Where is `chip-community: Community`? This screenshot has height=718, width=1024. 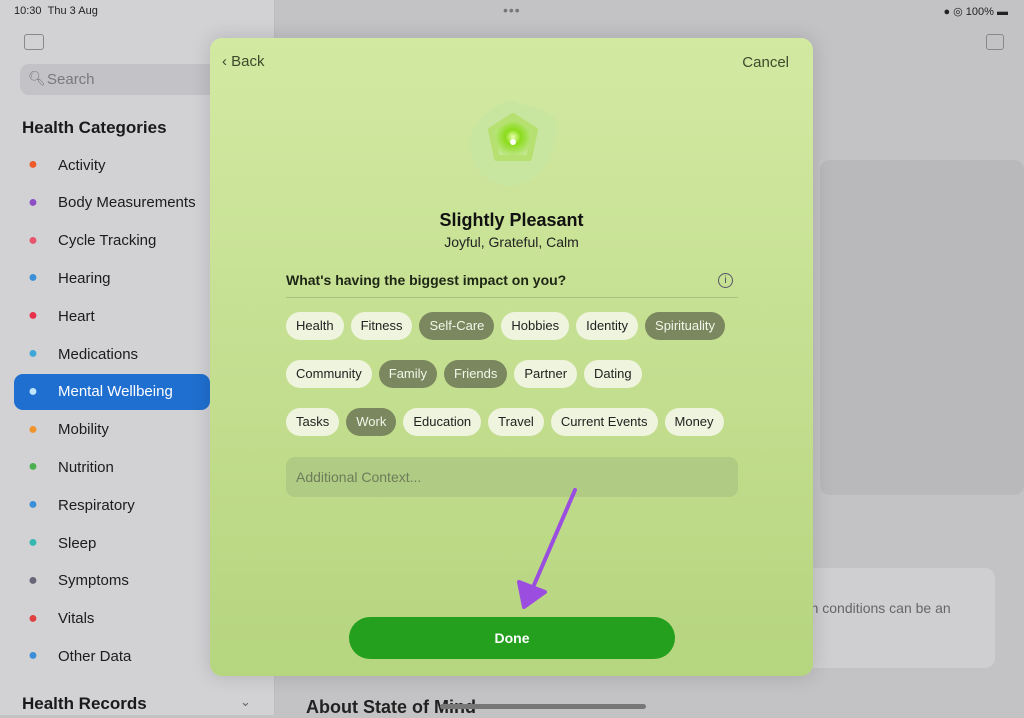
chip-community: Community is located at coordinates (329, 374).